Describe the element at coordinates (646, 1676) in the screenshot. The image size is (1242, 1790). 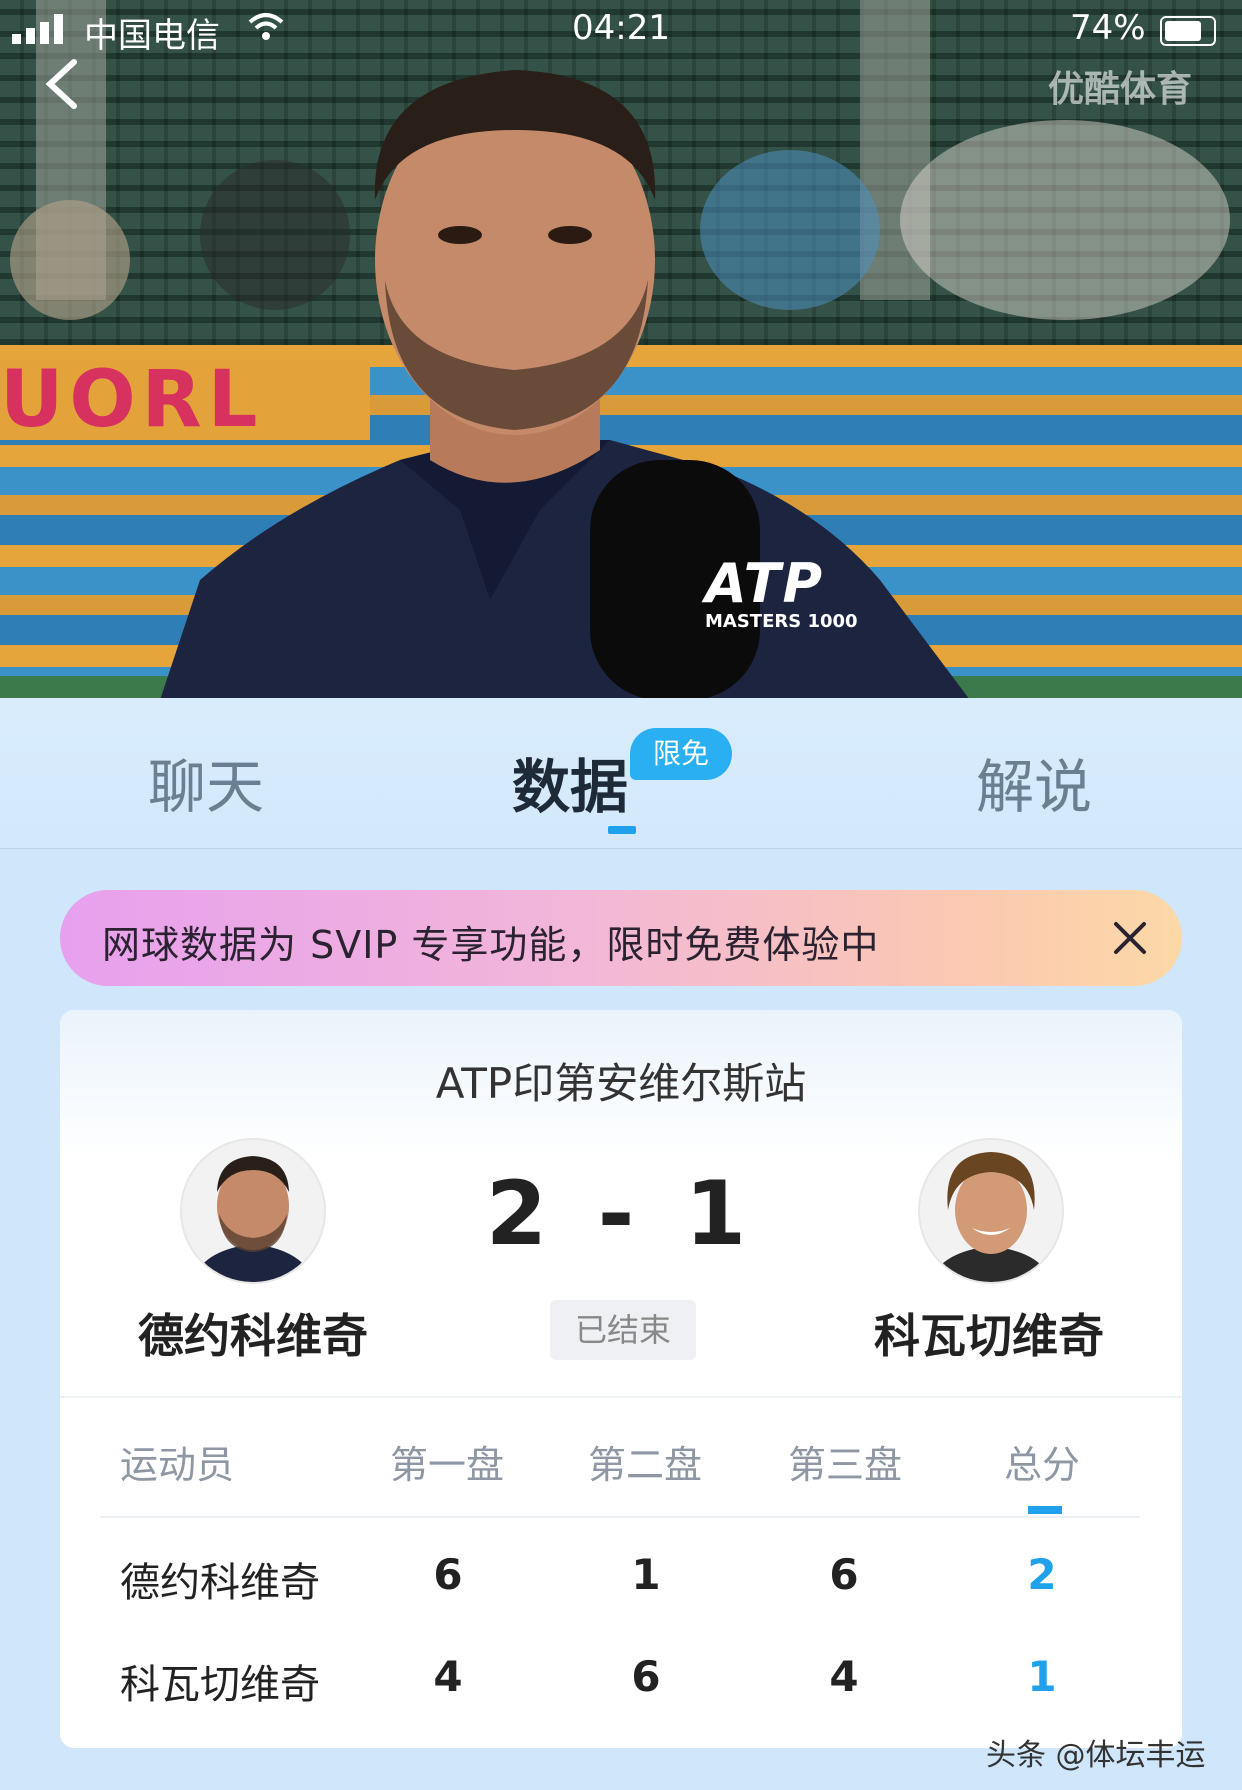
I see `table-cell-set2: 6` at that location.